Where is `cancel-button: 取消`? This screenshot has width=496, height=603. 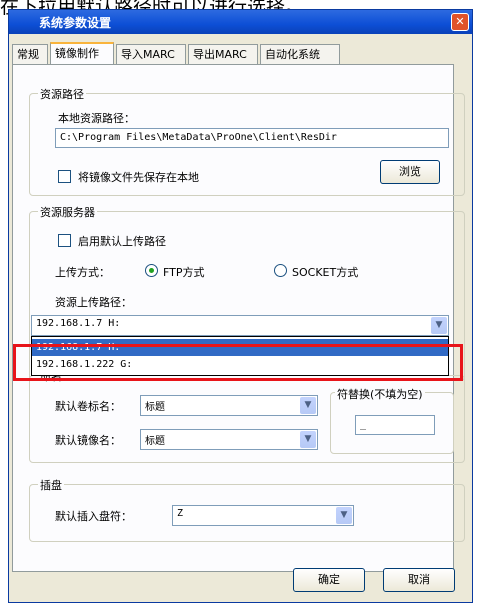
cancel-button: 取消 is located at coordinates (419, 580).